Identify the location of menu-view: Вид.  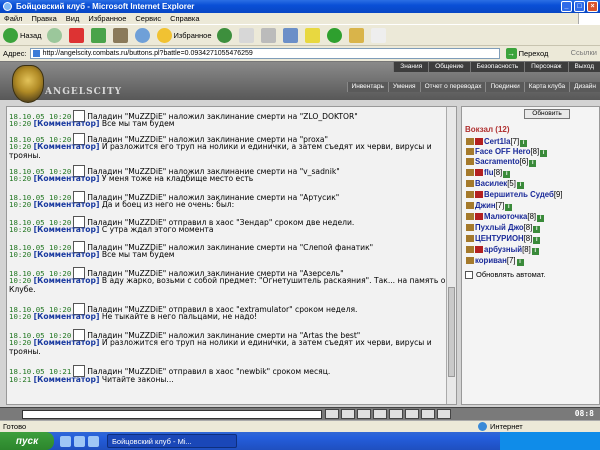
(73, 18).